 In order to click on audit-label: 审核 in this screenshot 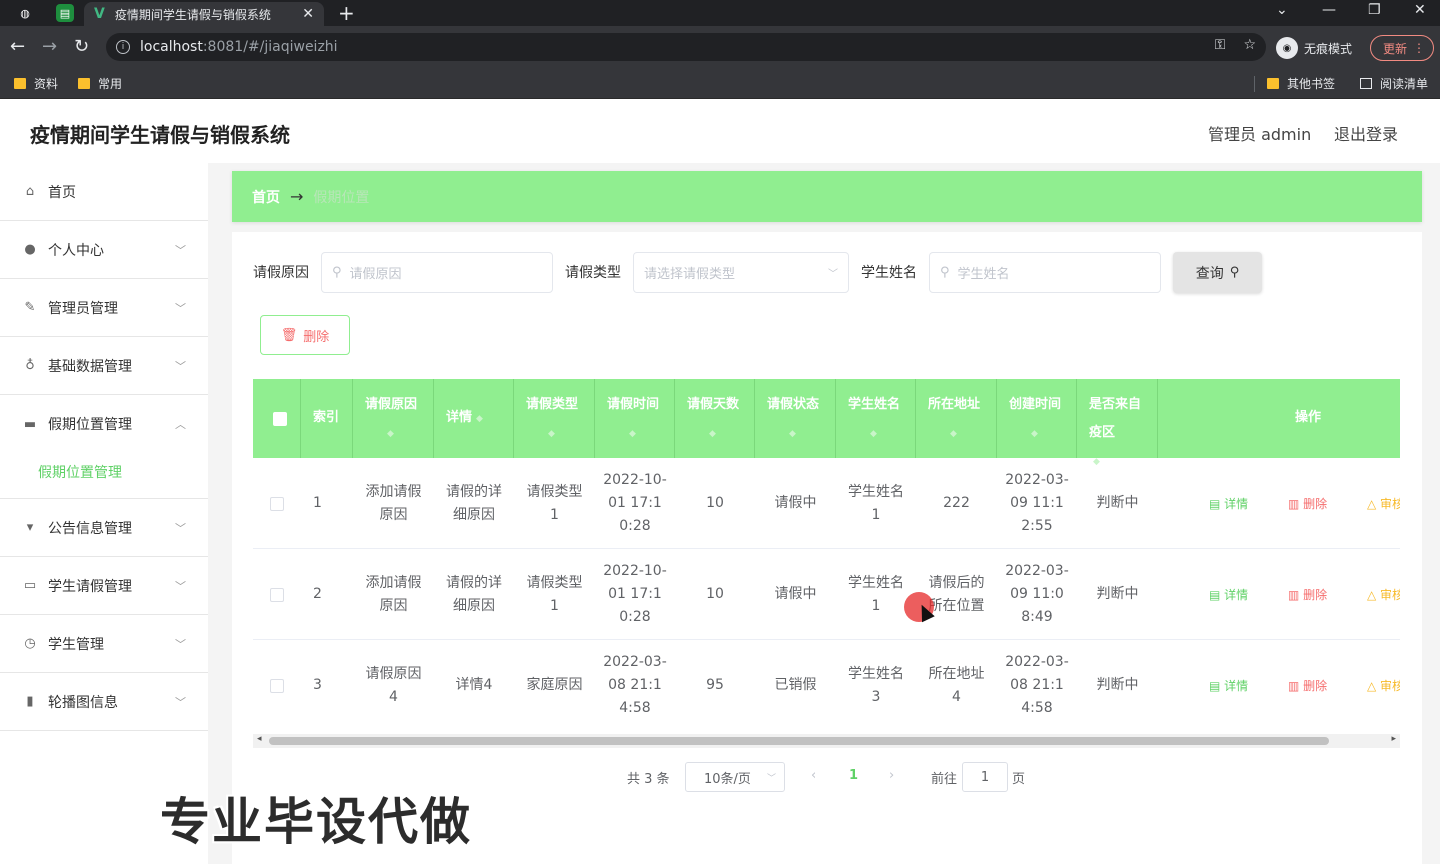, I will do `click(1390, 595)`.